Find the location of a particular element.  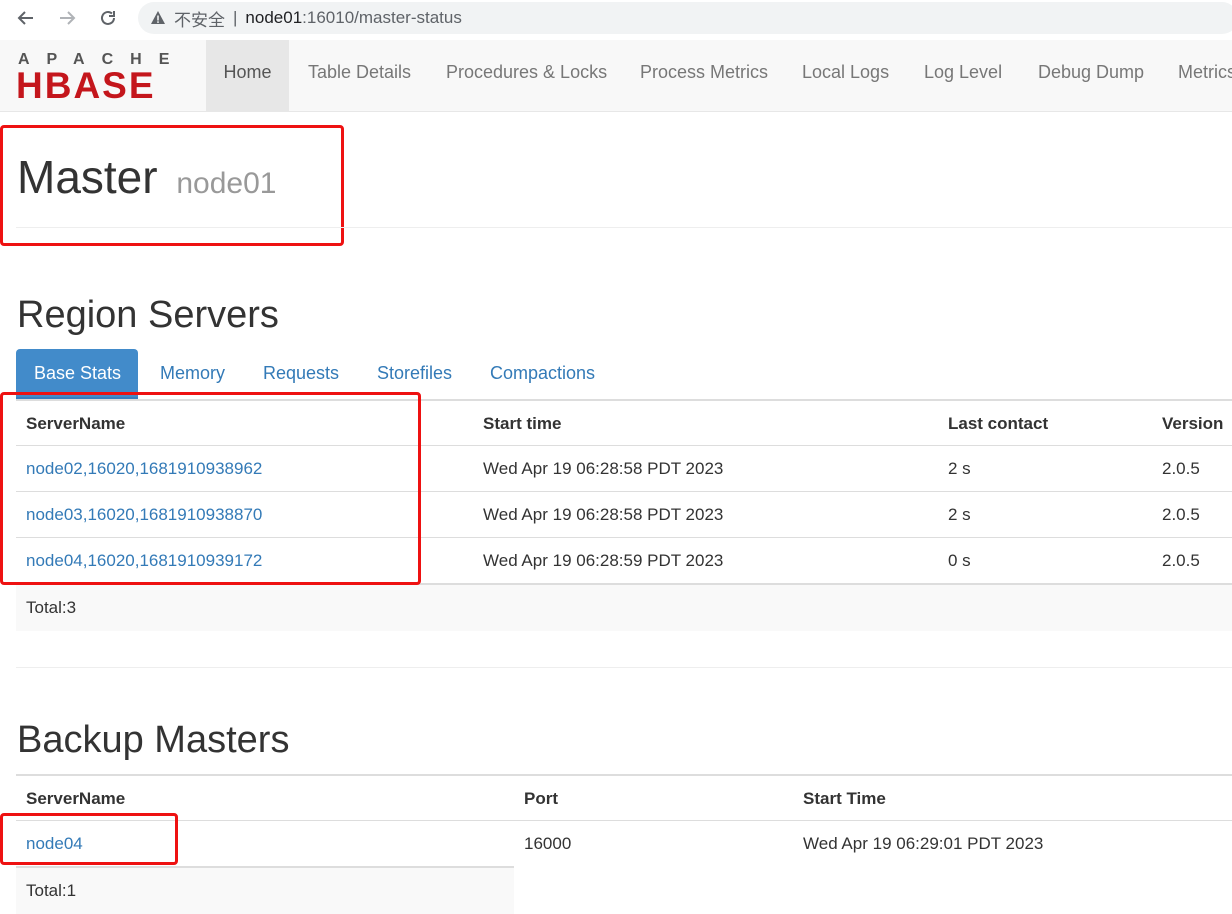

col-start-time: Start Time is located at coordinates (844, 798).